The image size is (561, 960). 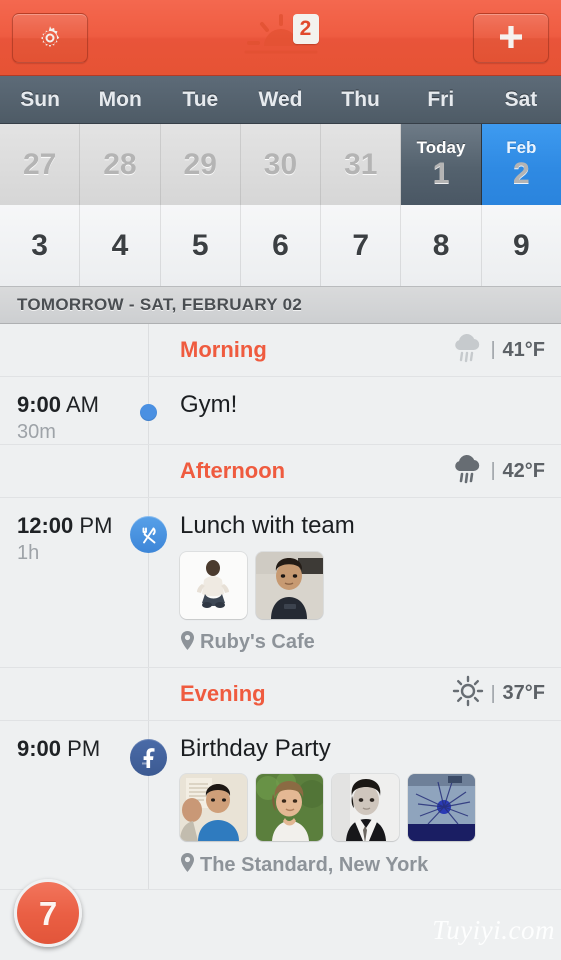 What do you see at coordinates (521, 164) in the screenshot?
I see `date-cell-selected: Feb 2` at bounding box center [521, 164].